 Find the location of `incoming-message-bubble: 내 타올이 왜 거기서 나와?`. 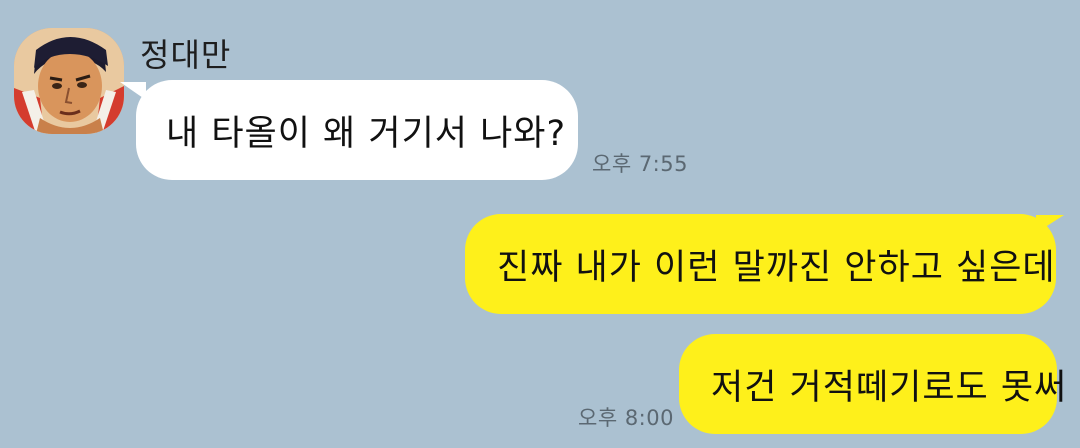

incoming-message-bubble: 내 타올이 왜 거기서 나와? is located at coordinates (357, 130).